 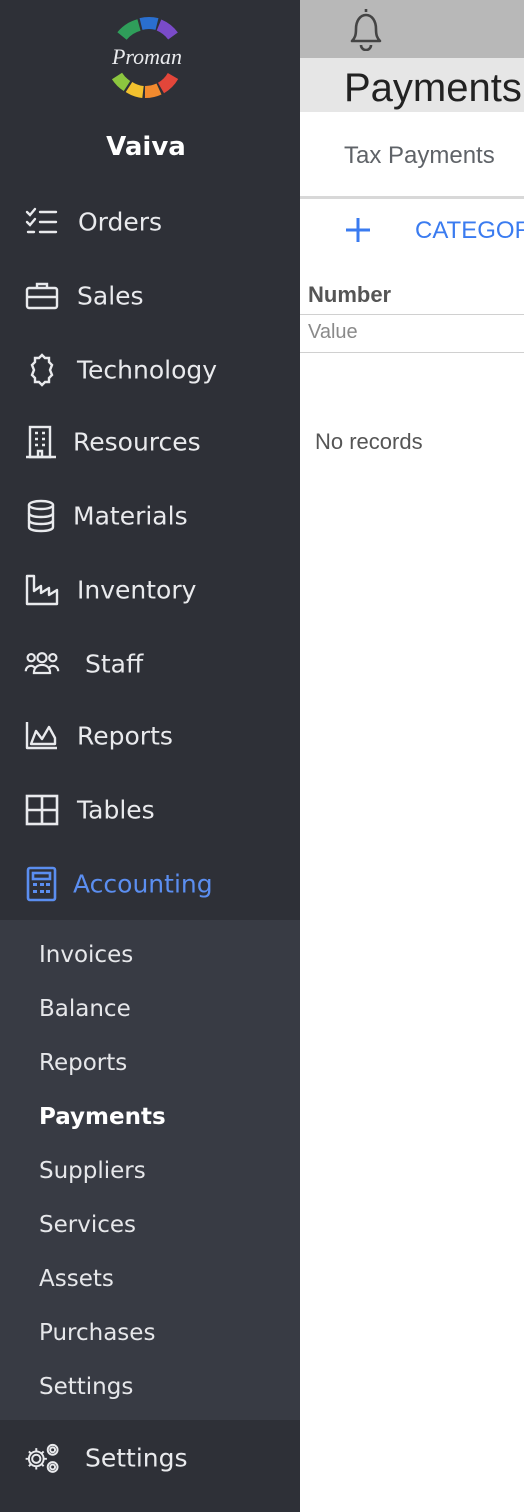 I want to click on top-bar, so click(x=412, y=29).